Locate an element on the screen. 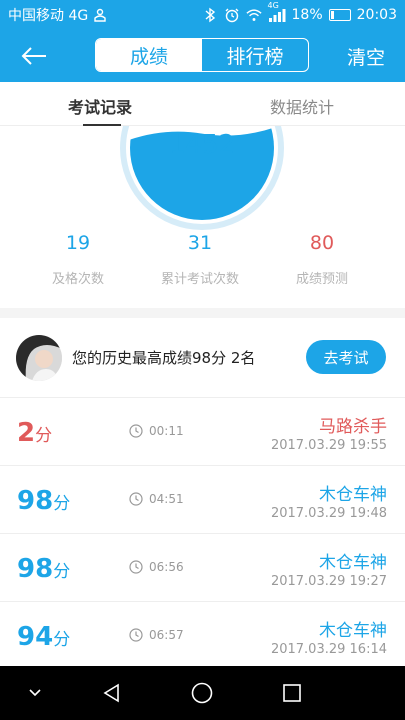  record-score: 94分 is located at coordinates (43, 637).